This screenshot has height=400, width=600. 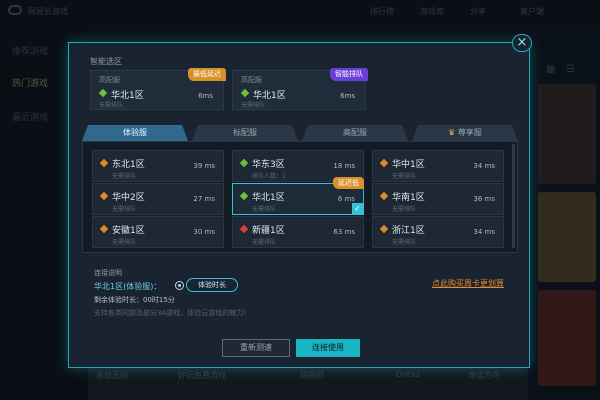 I want to click on server-latency: 6 ms, so click(x=346, y=199).